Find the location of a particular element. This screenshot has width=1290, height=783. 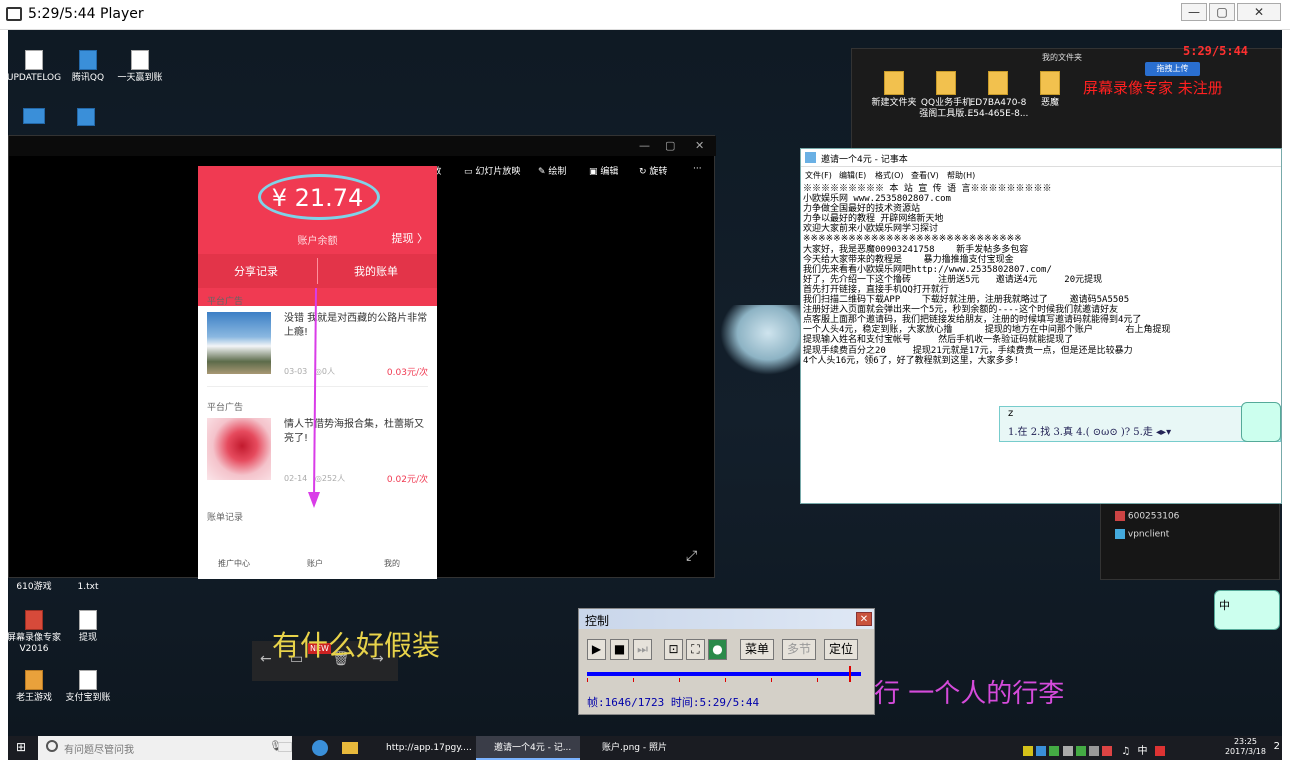

draw-button: ✎ 绘制 is located at coordinates (552, 170).